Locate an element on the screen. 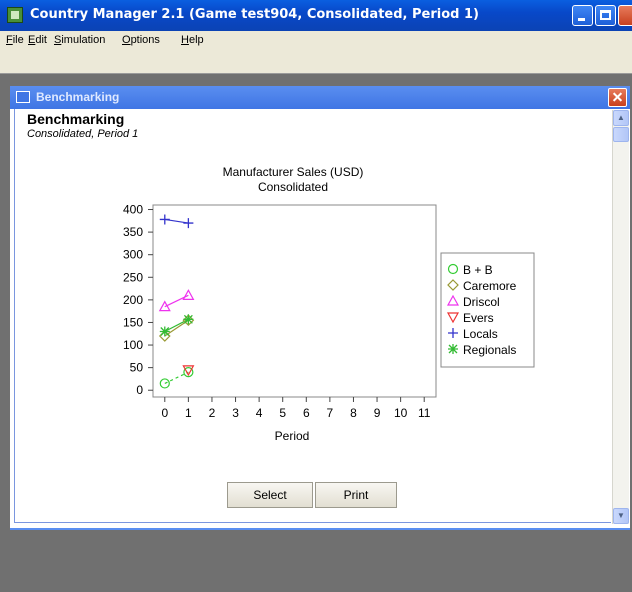 The image size is (632, 592). menu-edit: Edit is located at coordinates (37, 40).